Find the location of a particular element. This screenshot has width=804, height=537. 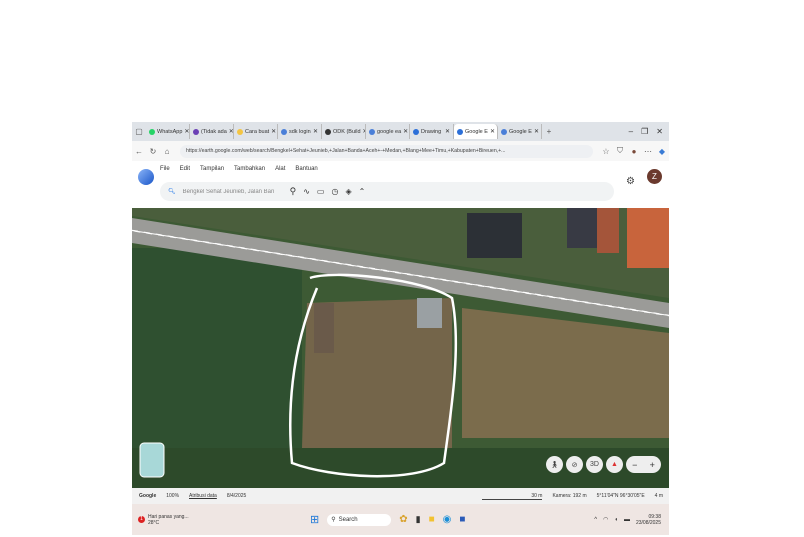

clock: 09:38 23/08/2025 is located at coordinates (648, 520).